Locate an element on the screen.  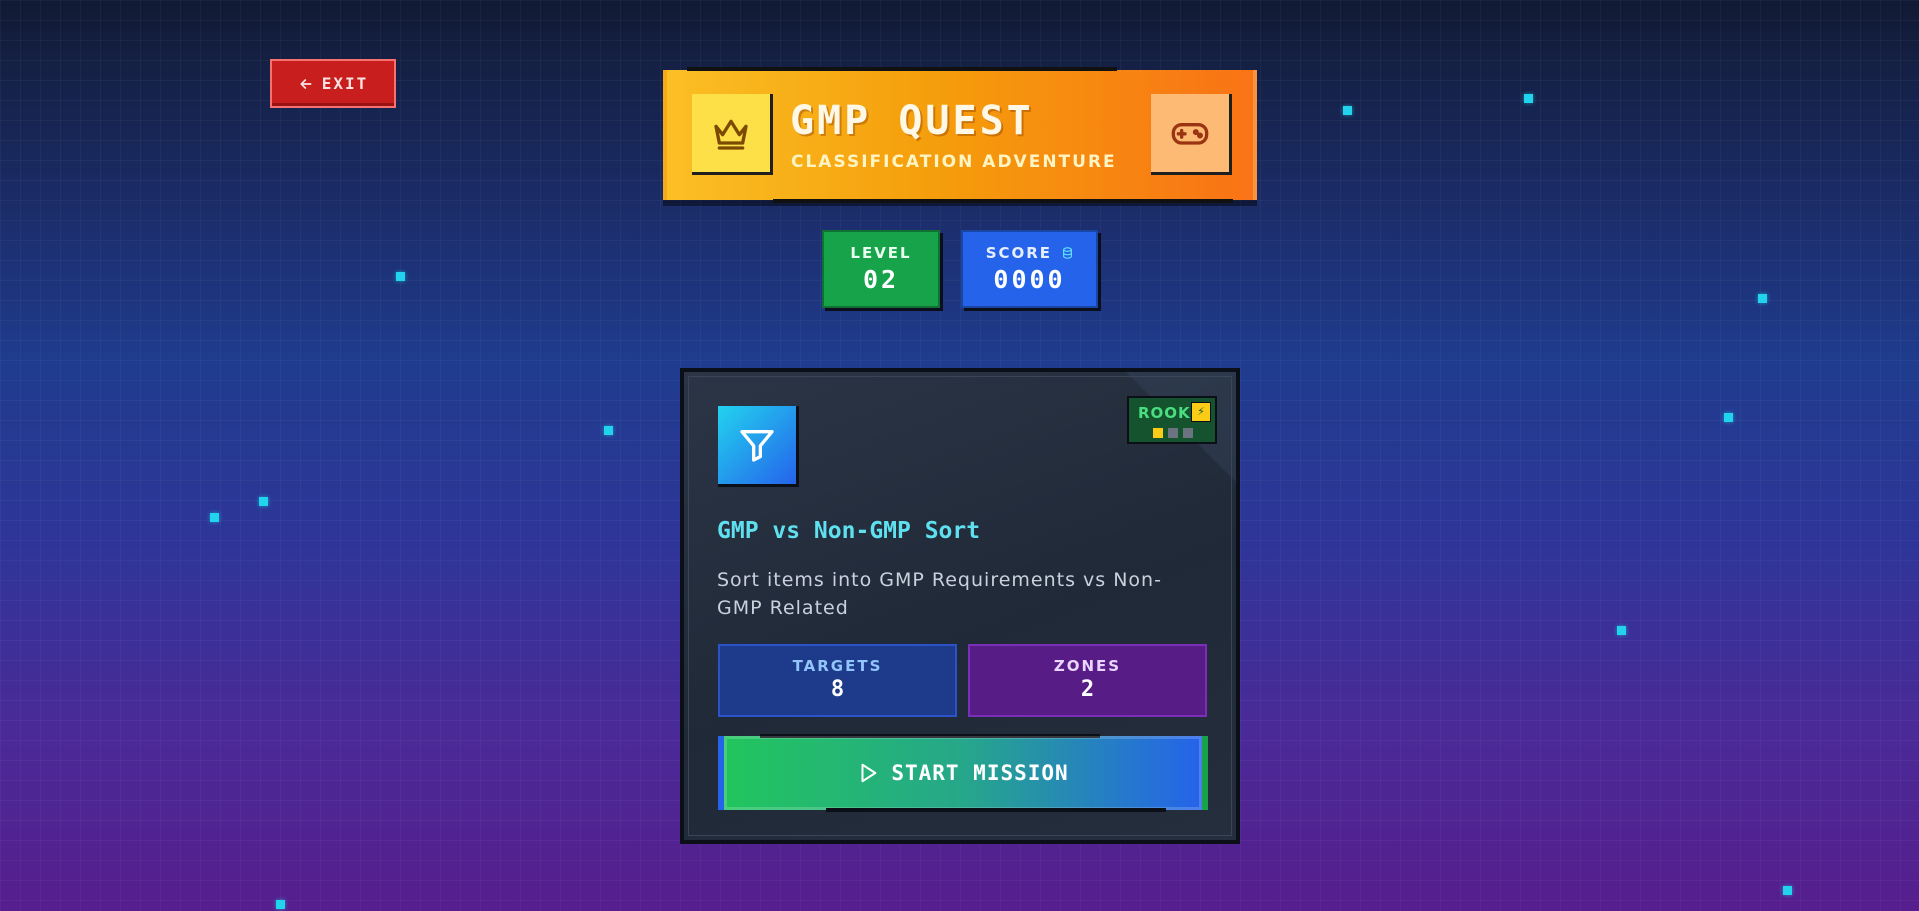
level-value: 02 is located at coordinates (881, 279).